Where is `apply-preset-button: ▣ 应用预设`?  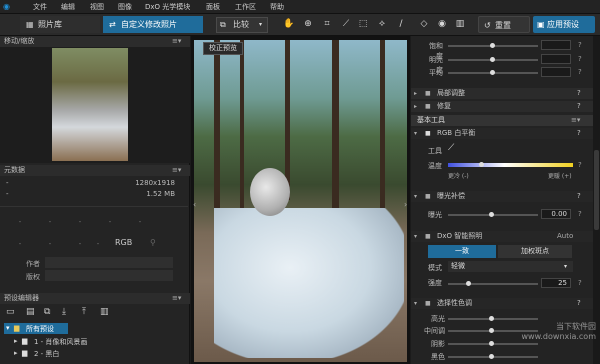
apply-preset-button: ▣ 应用预设 is located at coordinates (564, 24).